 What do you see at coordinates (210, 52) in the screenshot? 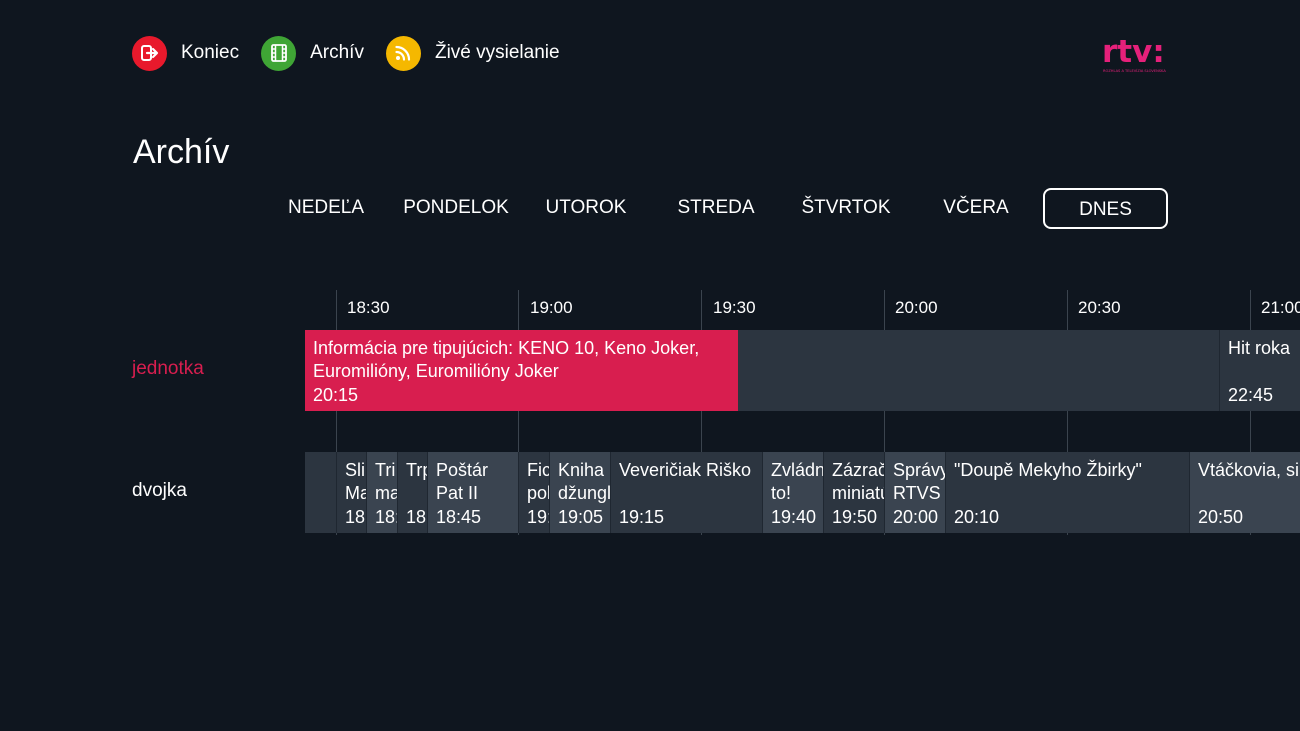
I see `exit-label: Koniec` at bounding box center [210, 52].